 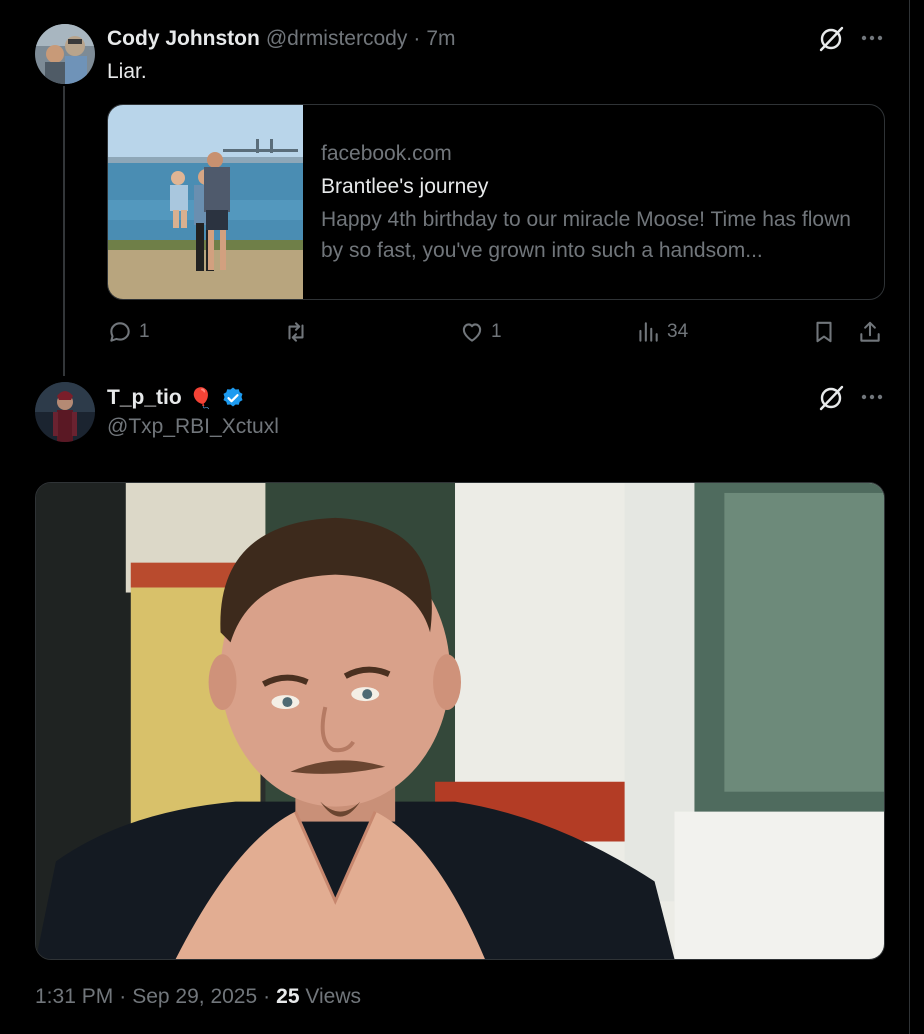 What do you see at coordinates (648, 332) in the screenshot?
I see `views-chart-icon` at bounding box center [648, 332].